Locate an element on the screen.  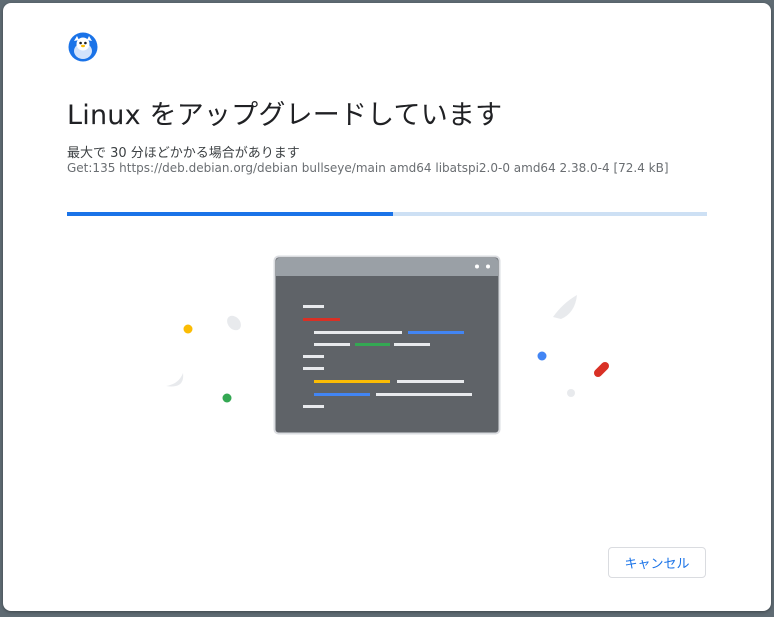
confetti-red-dash is located at coordinates (601, 369).